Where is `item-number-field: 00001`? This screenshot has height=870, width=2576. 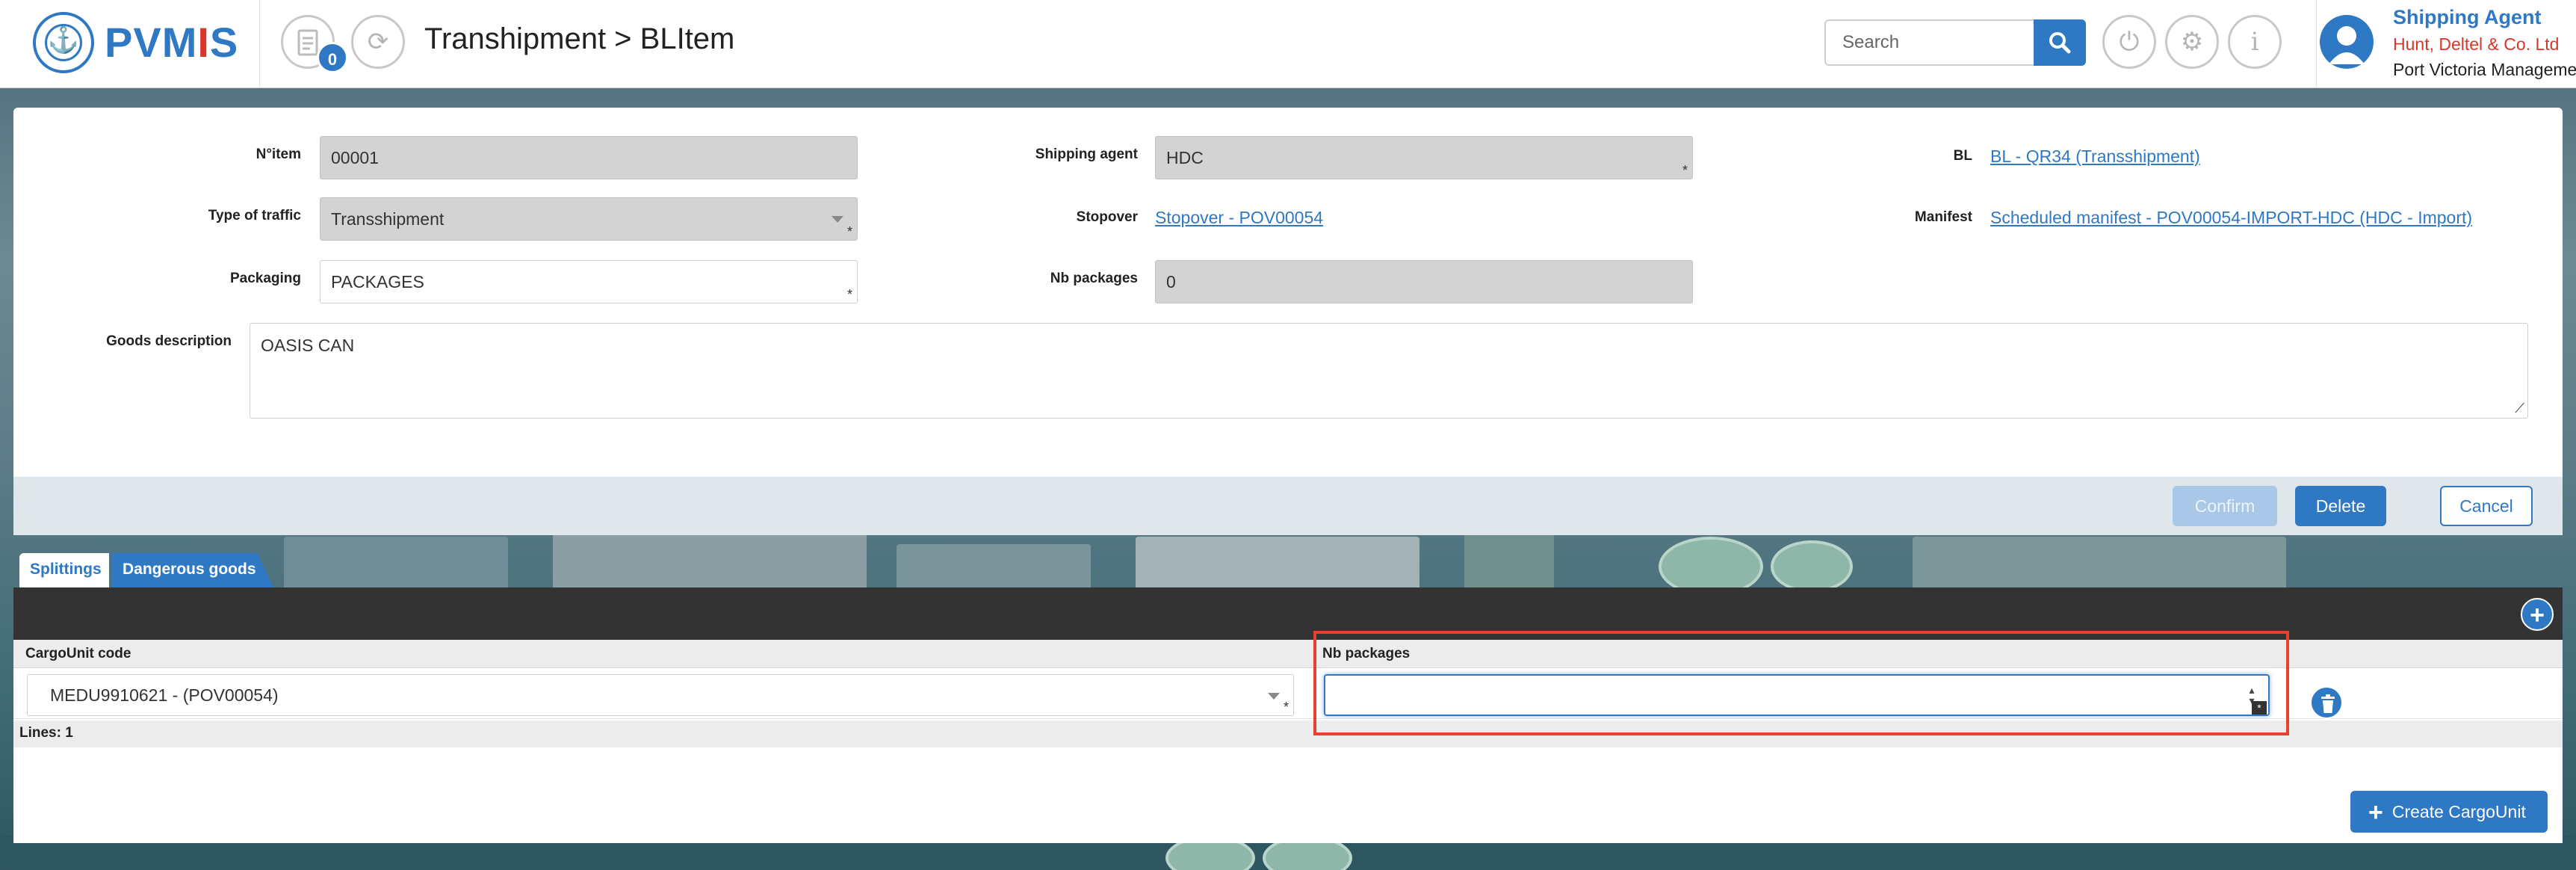
item-number-field: 00001 is located at coordinates (589, 157).